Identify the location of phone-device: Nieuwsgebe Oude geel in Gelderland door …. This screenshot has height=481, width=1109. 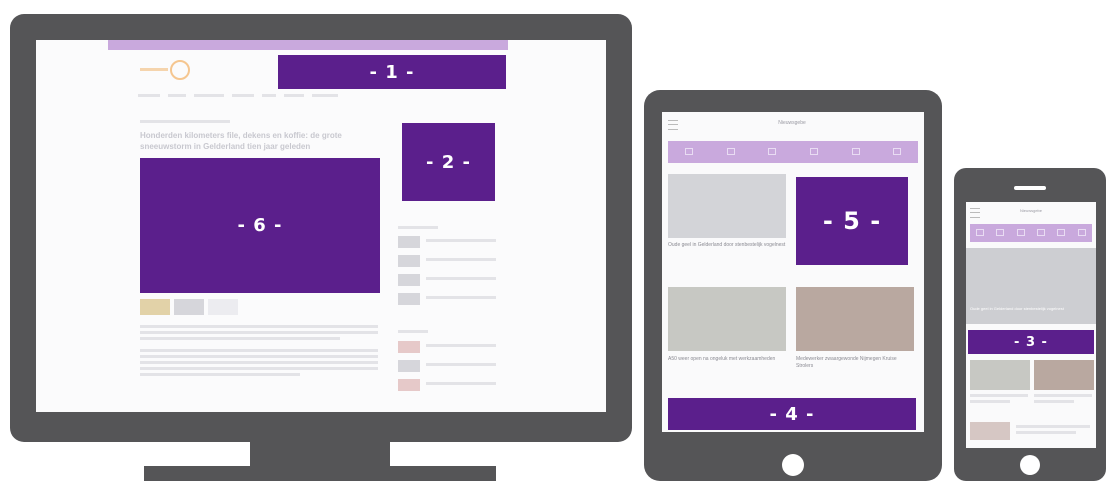
(1030, 324).